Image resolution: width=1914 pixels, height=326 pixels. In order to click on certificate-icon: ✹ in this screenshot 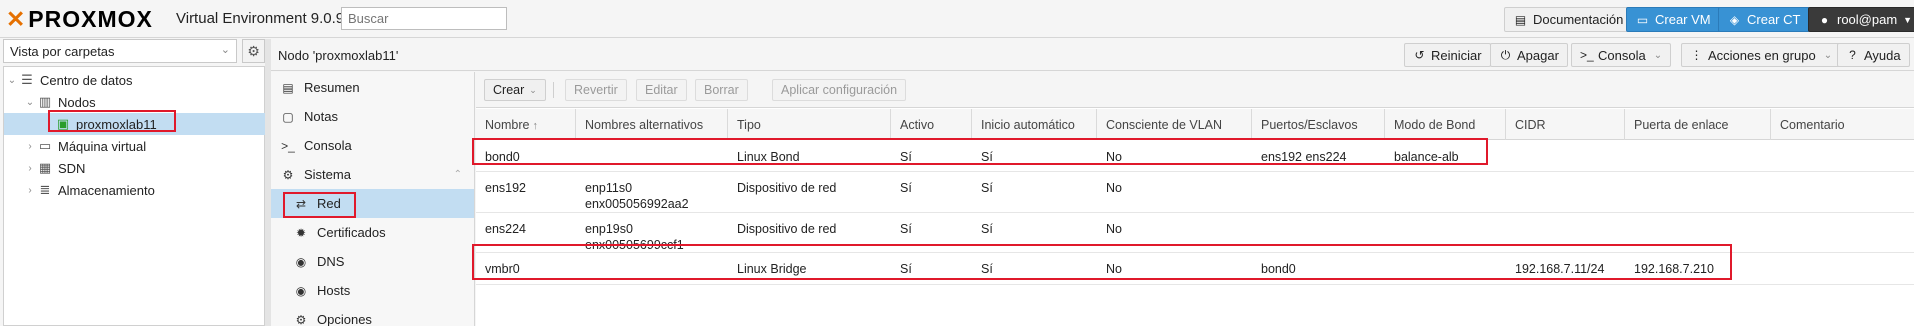, I will do `click(301, 232)`.